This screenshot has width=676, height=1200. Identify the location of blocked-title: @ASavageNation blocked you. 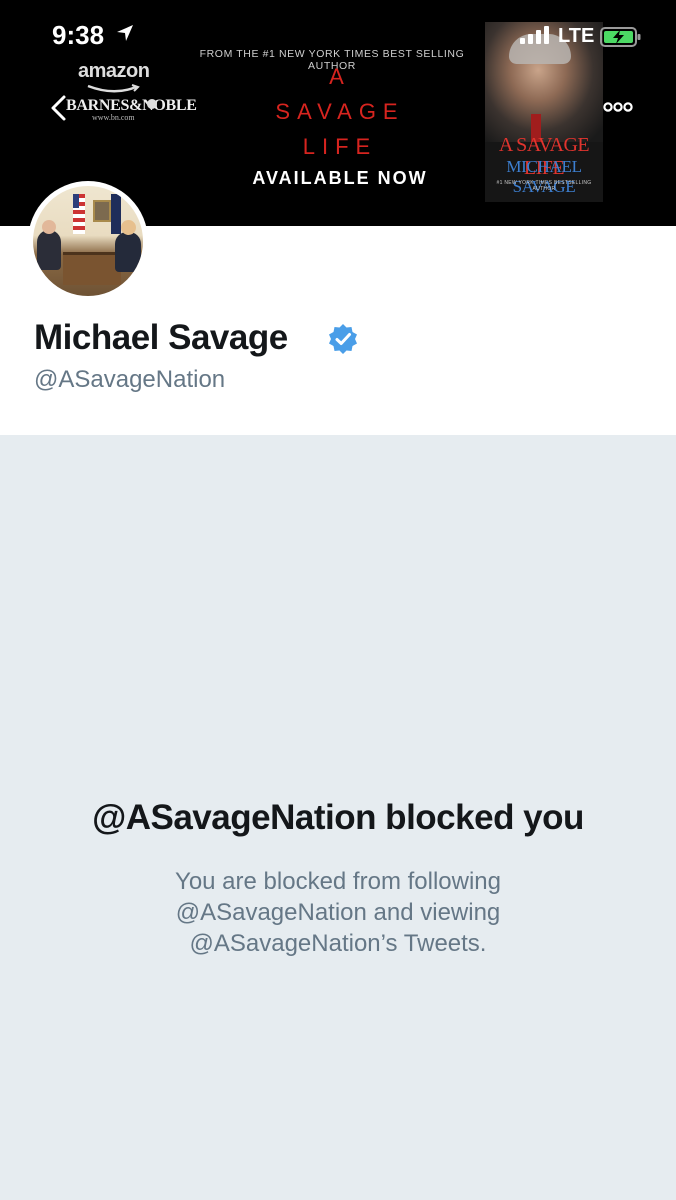
(338, 817).